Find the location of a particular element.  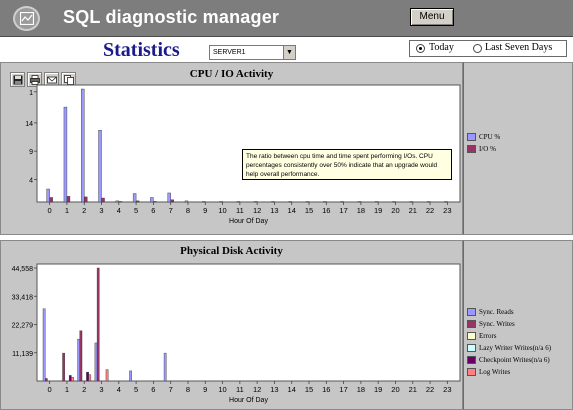

radio-today is located at coordinates (420, 48).